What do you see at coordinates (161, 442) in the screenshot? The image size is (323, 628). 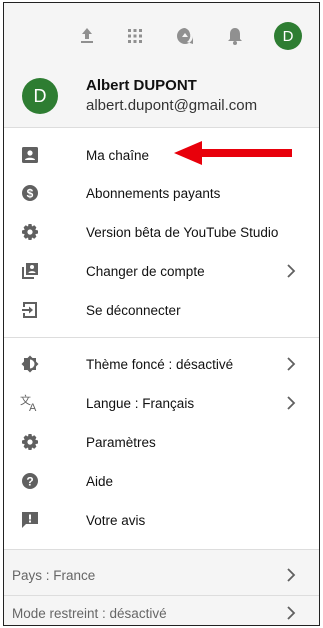 I see `menu-item-parametres: Paramètres` at bounding box center [161, 442].